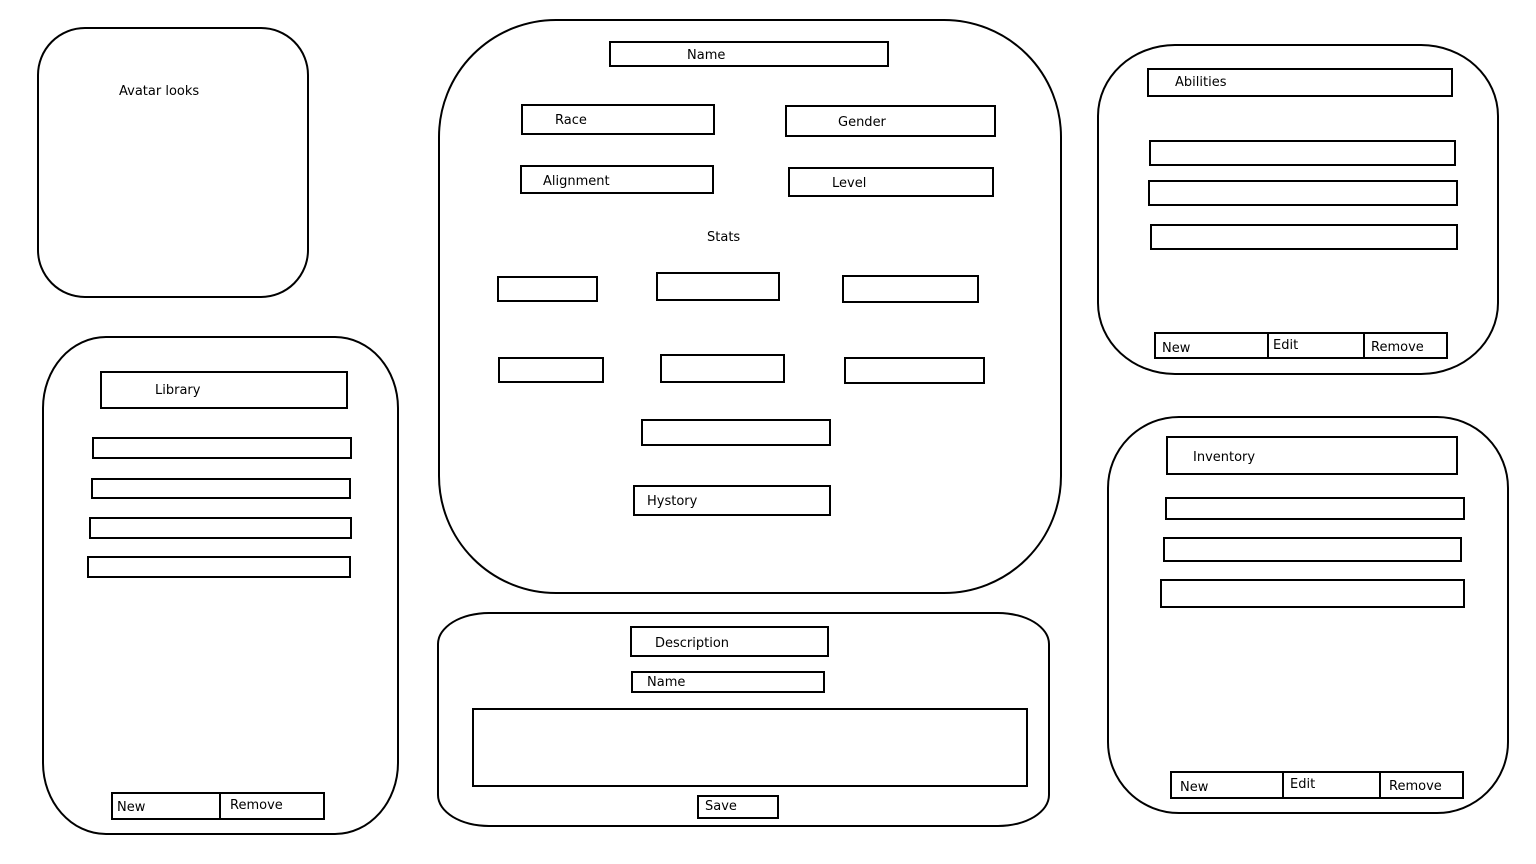 The image size is (1536, 864). Describe the element at coordinates (224, 390) in the screenshot. I see `library-title: Library` at that location.